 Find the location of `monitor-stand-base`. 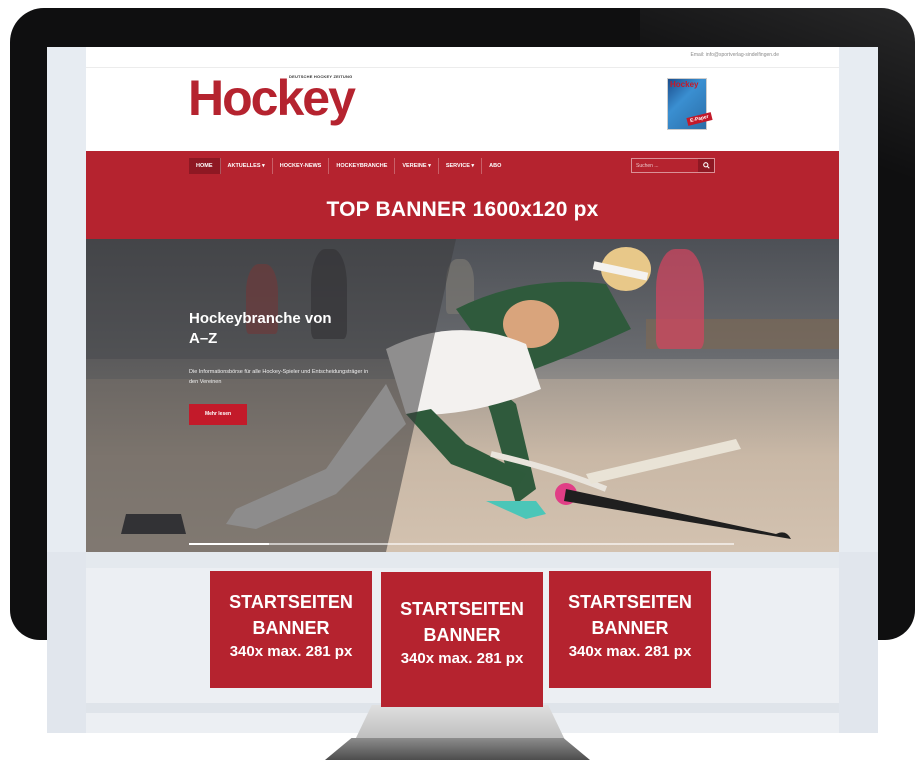

monitor-stand-base is located at coordinates (457, 749).